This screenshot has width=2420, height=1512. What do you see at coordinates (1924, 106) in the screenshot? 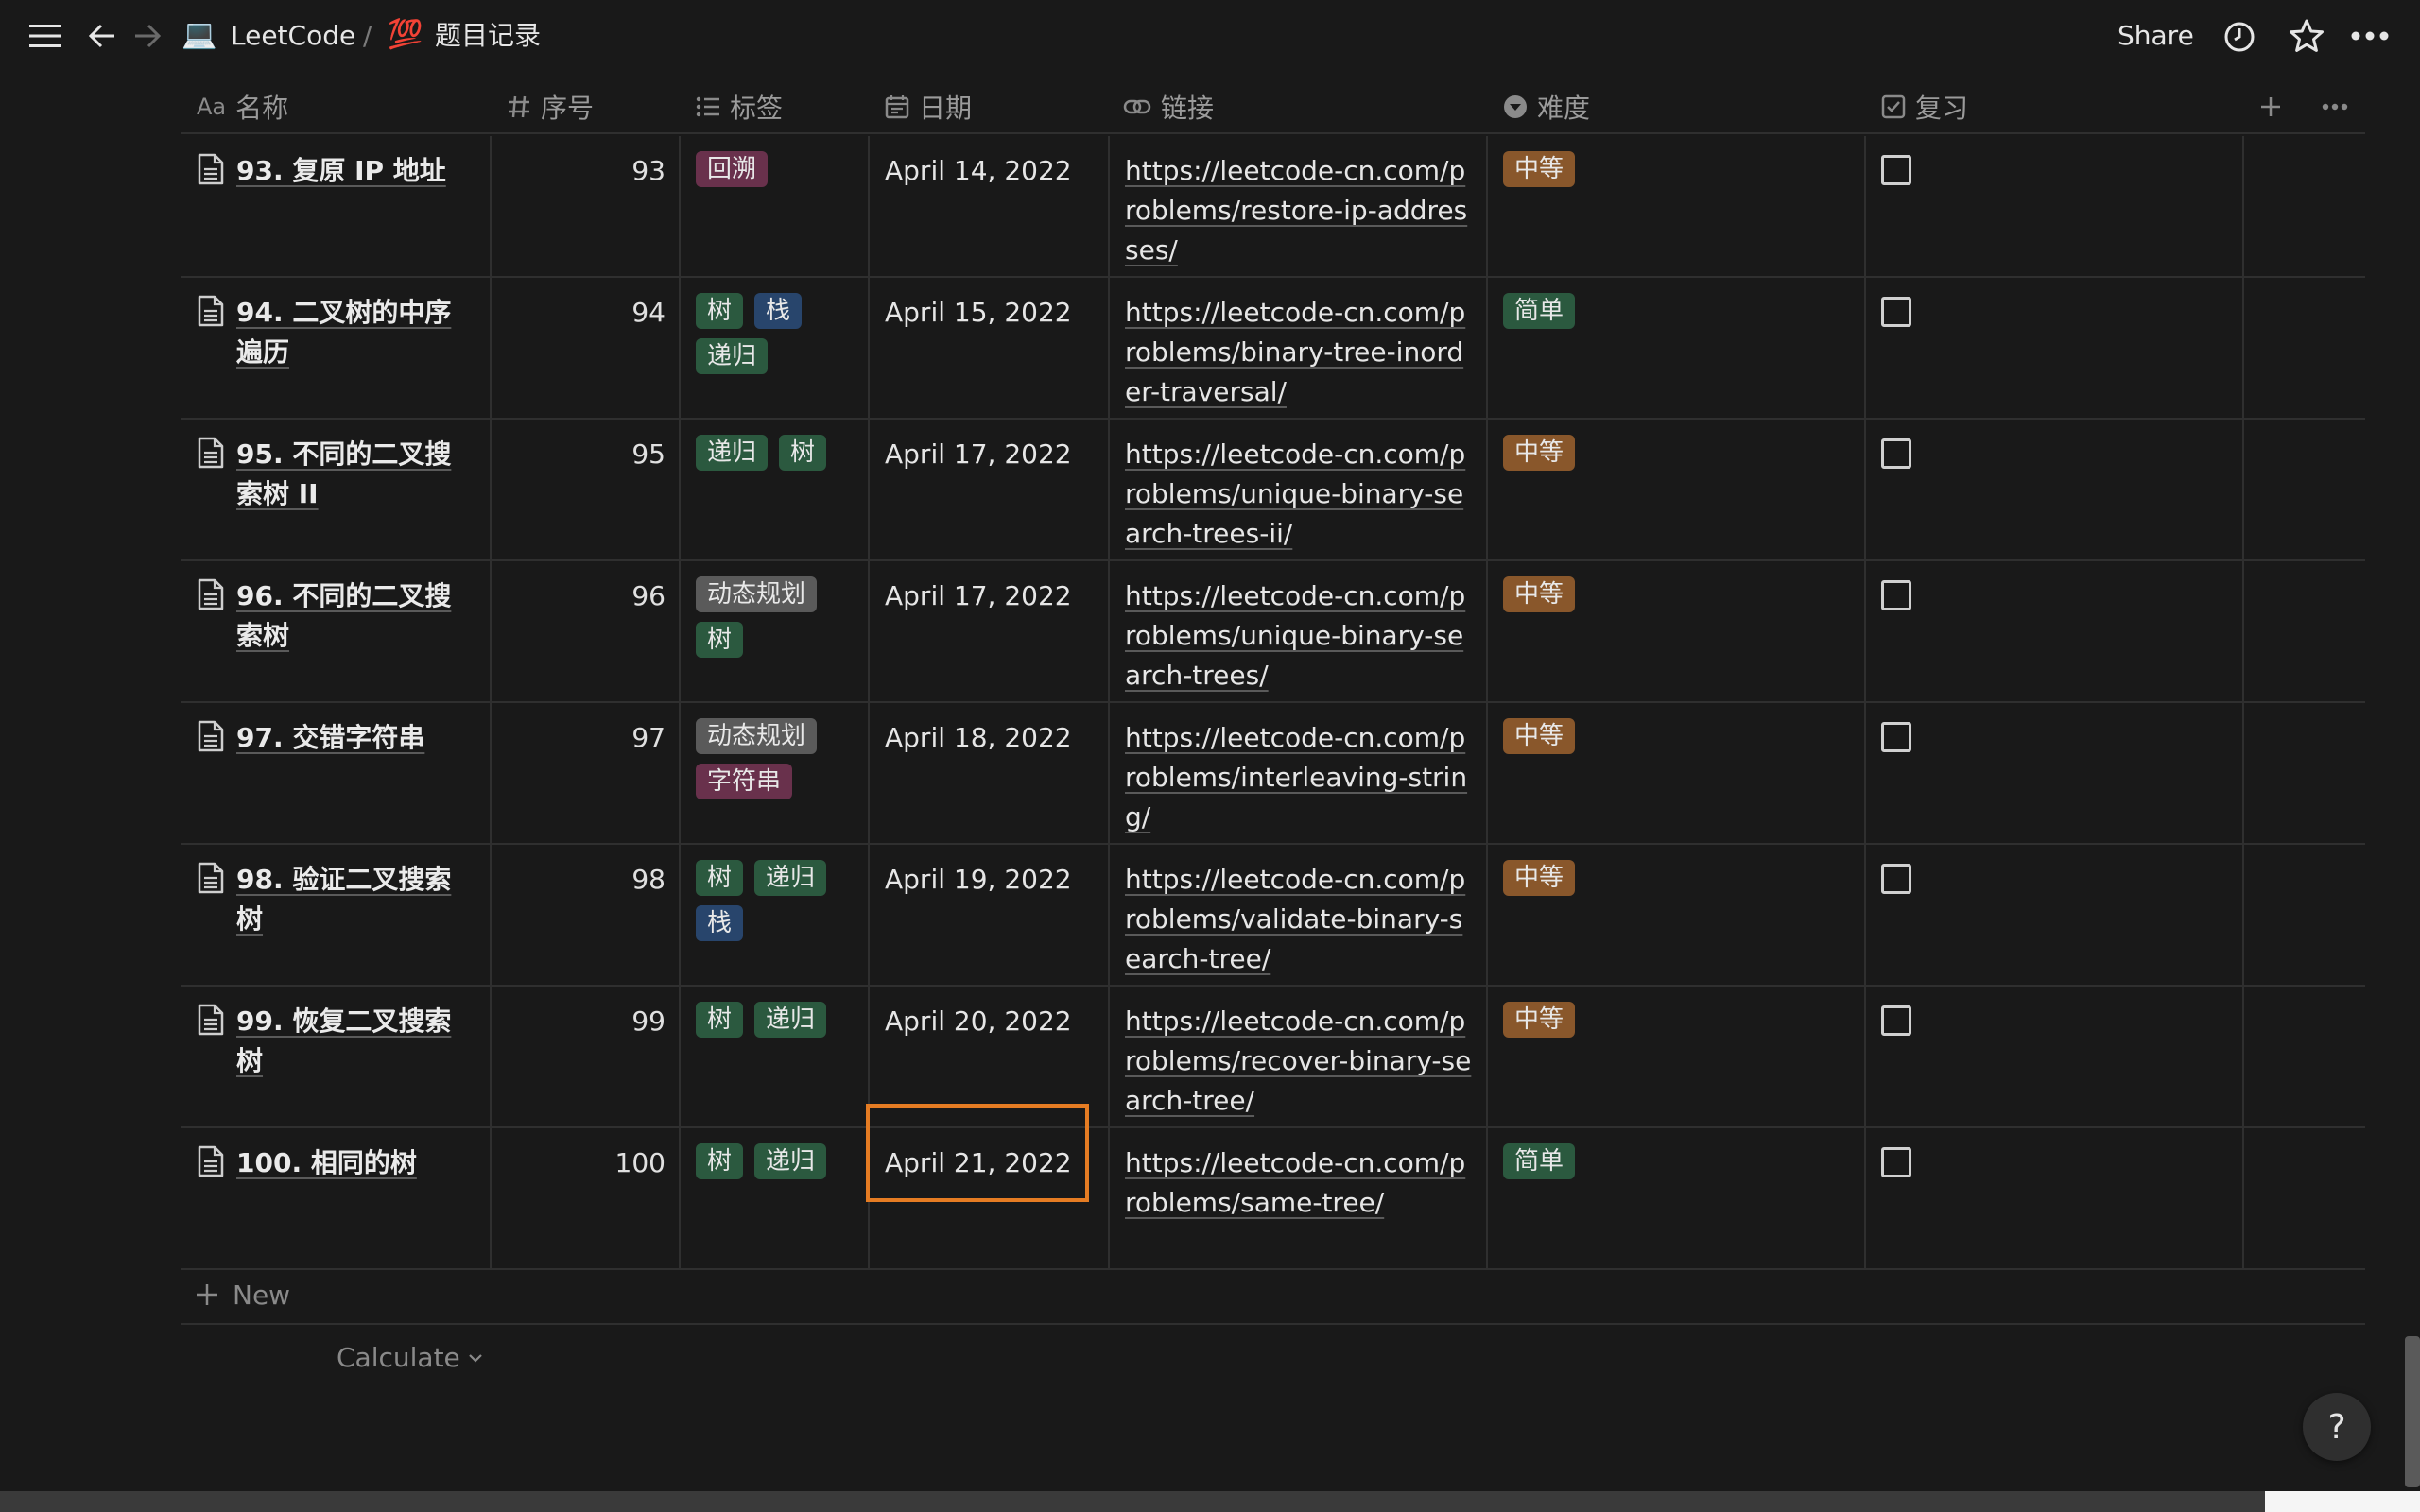
I see `column-header-review: 复习` at bounding box center [1924, 106].